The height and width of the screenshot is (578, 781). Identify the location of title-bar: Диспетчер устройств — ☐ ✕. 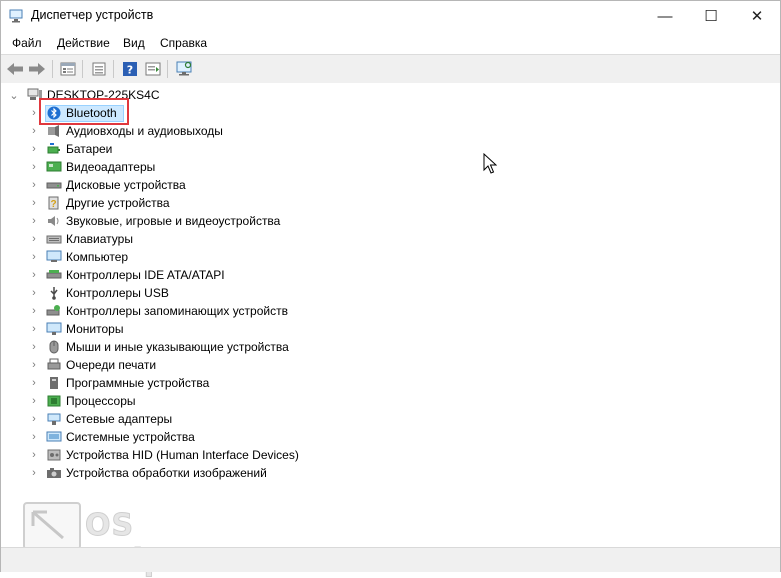
(390, 16).